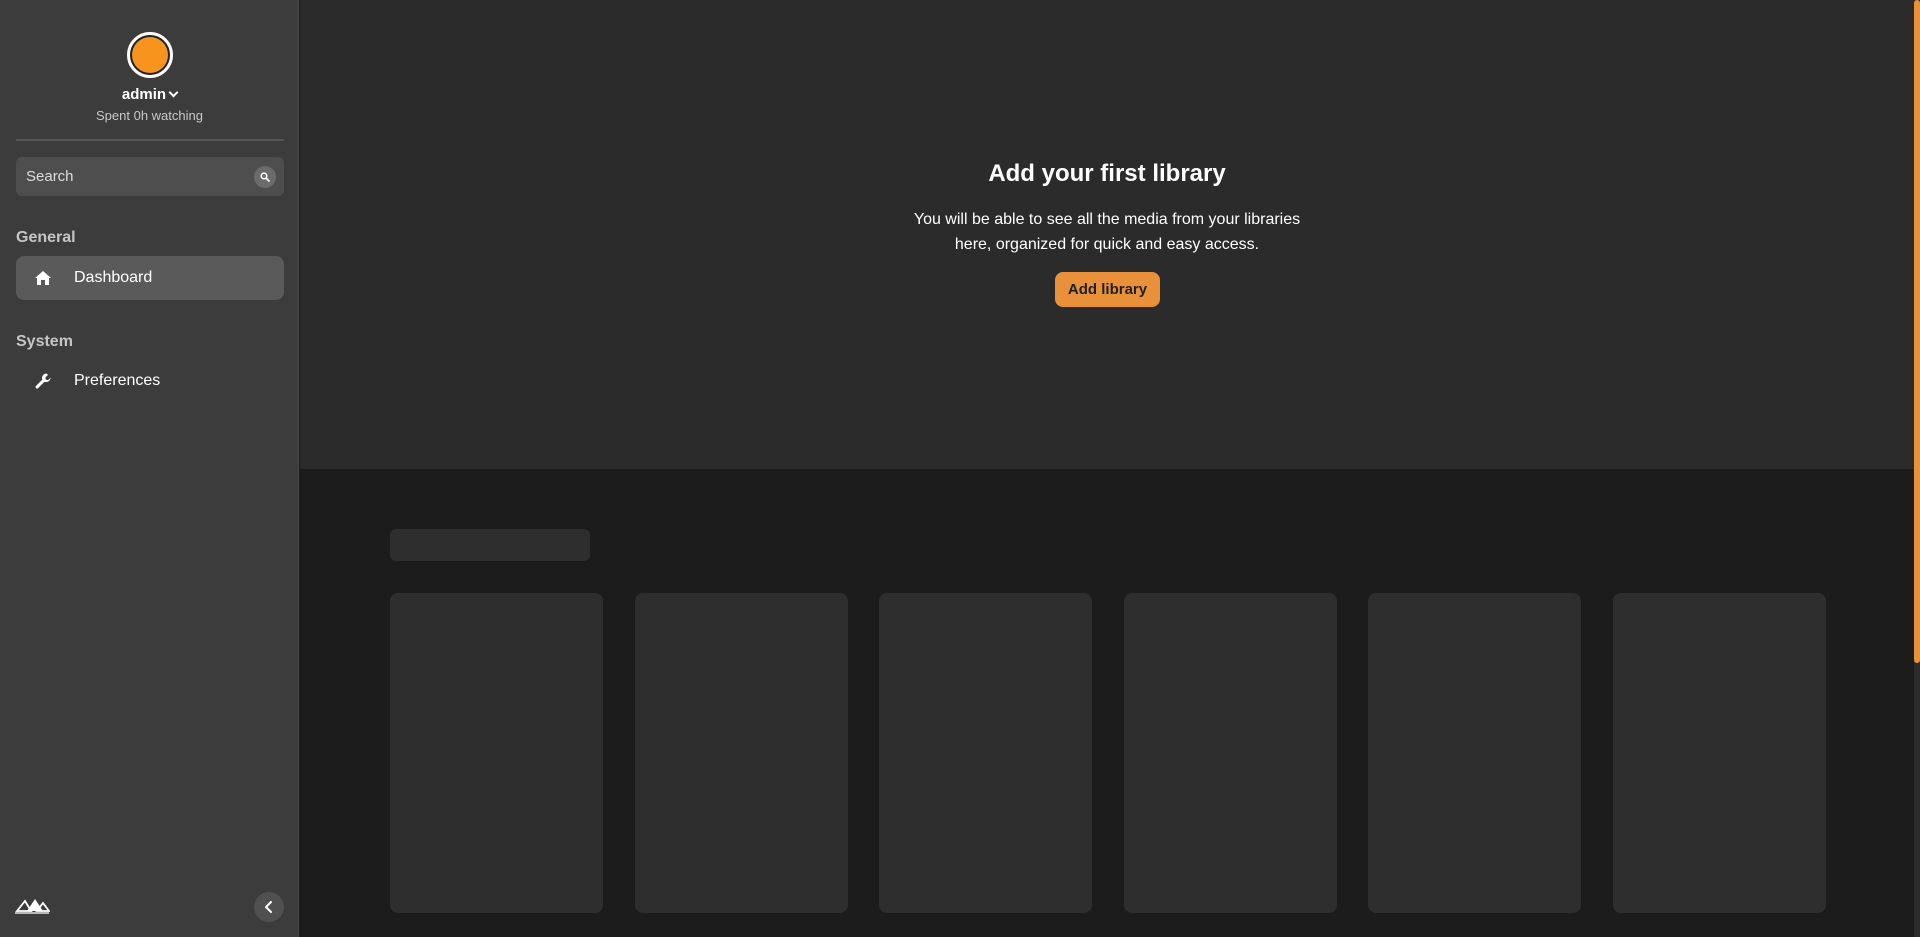 This screenshot has height=937, width=1920. Describe the element at coordinates (113, 277) in the screenshot. I see `sidebar-item-label: Dashboard` at that location.